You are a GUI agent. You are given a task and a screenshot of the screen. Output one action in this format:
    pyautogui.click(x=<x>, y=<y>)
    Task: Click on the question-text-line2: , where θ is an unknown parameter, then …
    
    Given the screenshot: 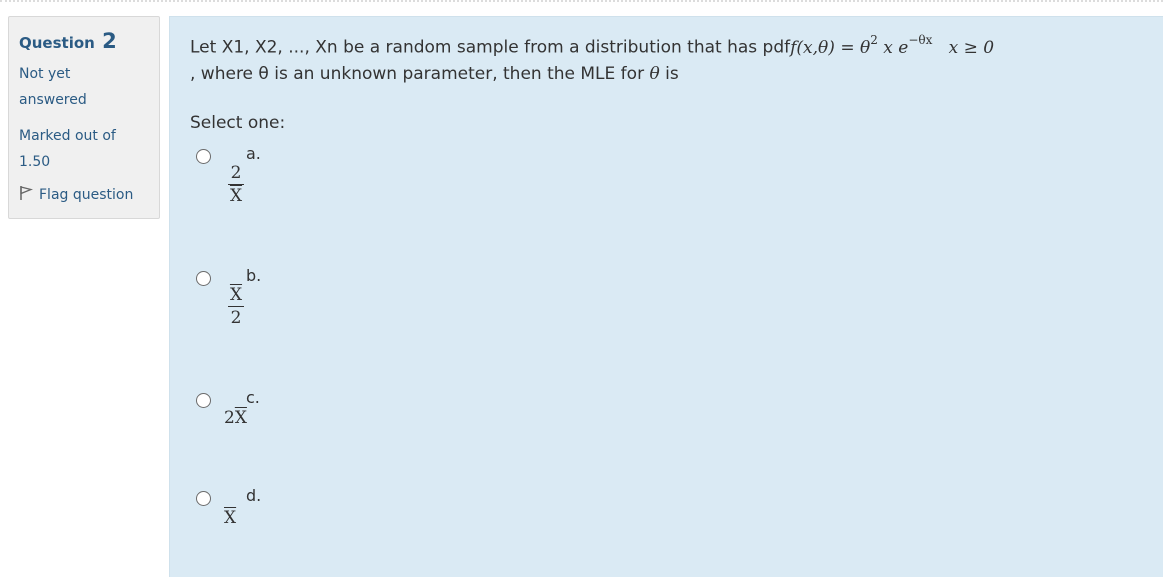 What is the action you would take?
    pyautogui.click(x=592, y=74)
    